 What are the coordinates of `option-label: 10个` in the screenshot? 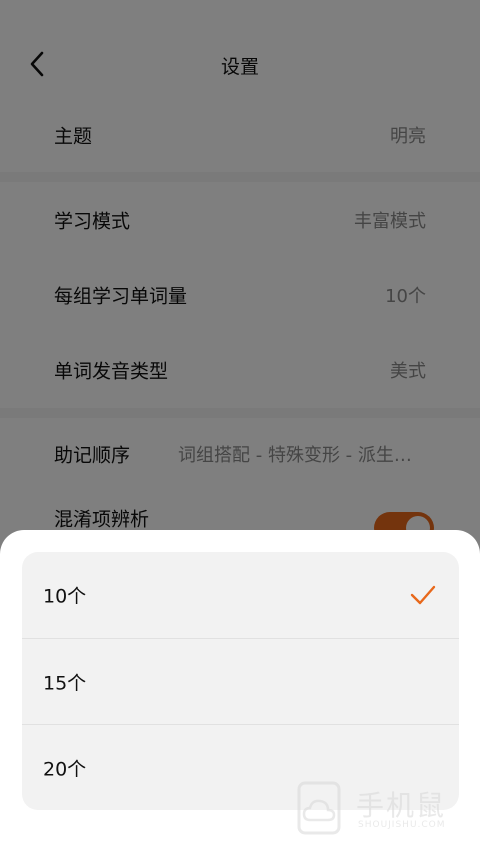 It's located at (65, 596).